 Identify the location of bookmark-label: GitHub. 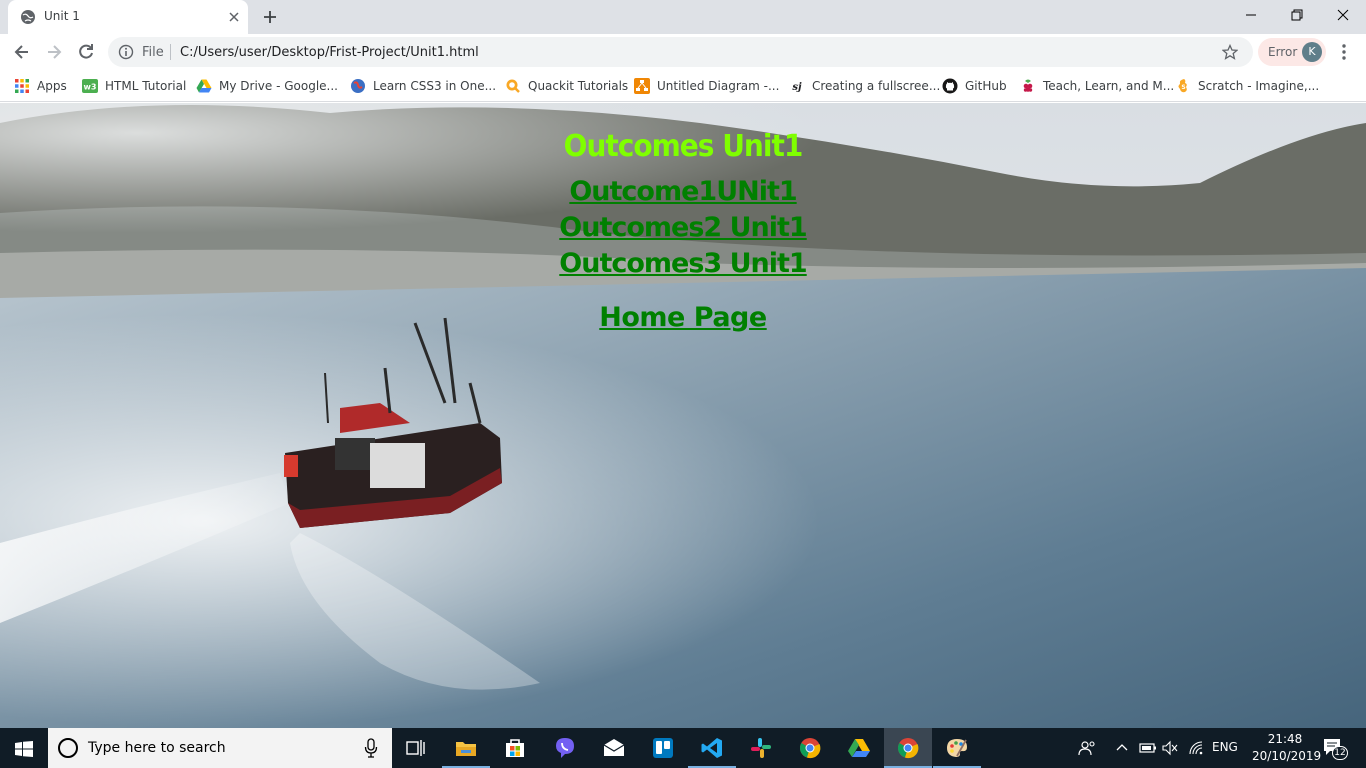
(986, 86).